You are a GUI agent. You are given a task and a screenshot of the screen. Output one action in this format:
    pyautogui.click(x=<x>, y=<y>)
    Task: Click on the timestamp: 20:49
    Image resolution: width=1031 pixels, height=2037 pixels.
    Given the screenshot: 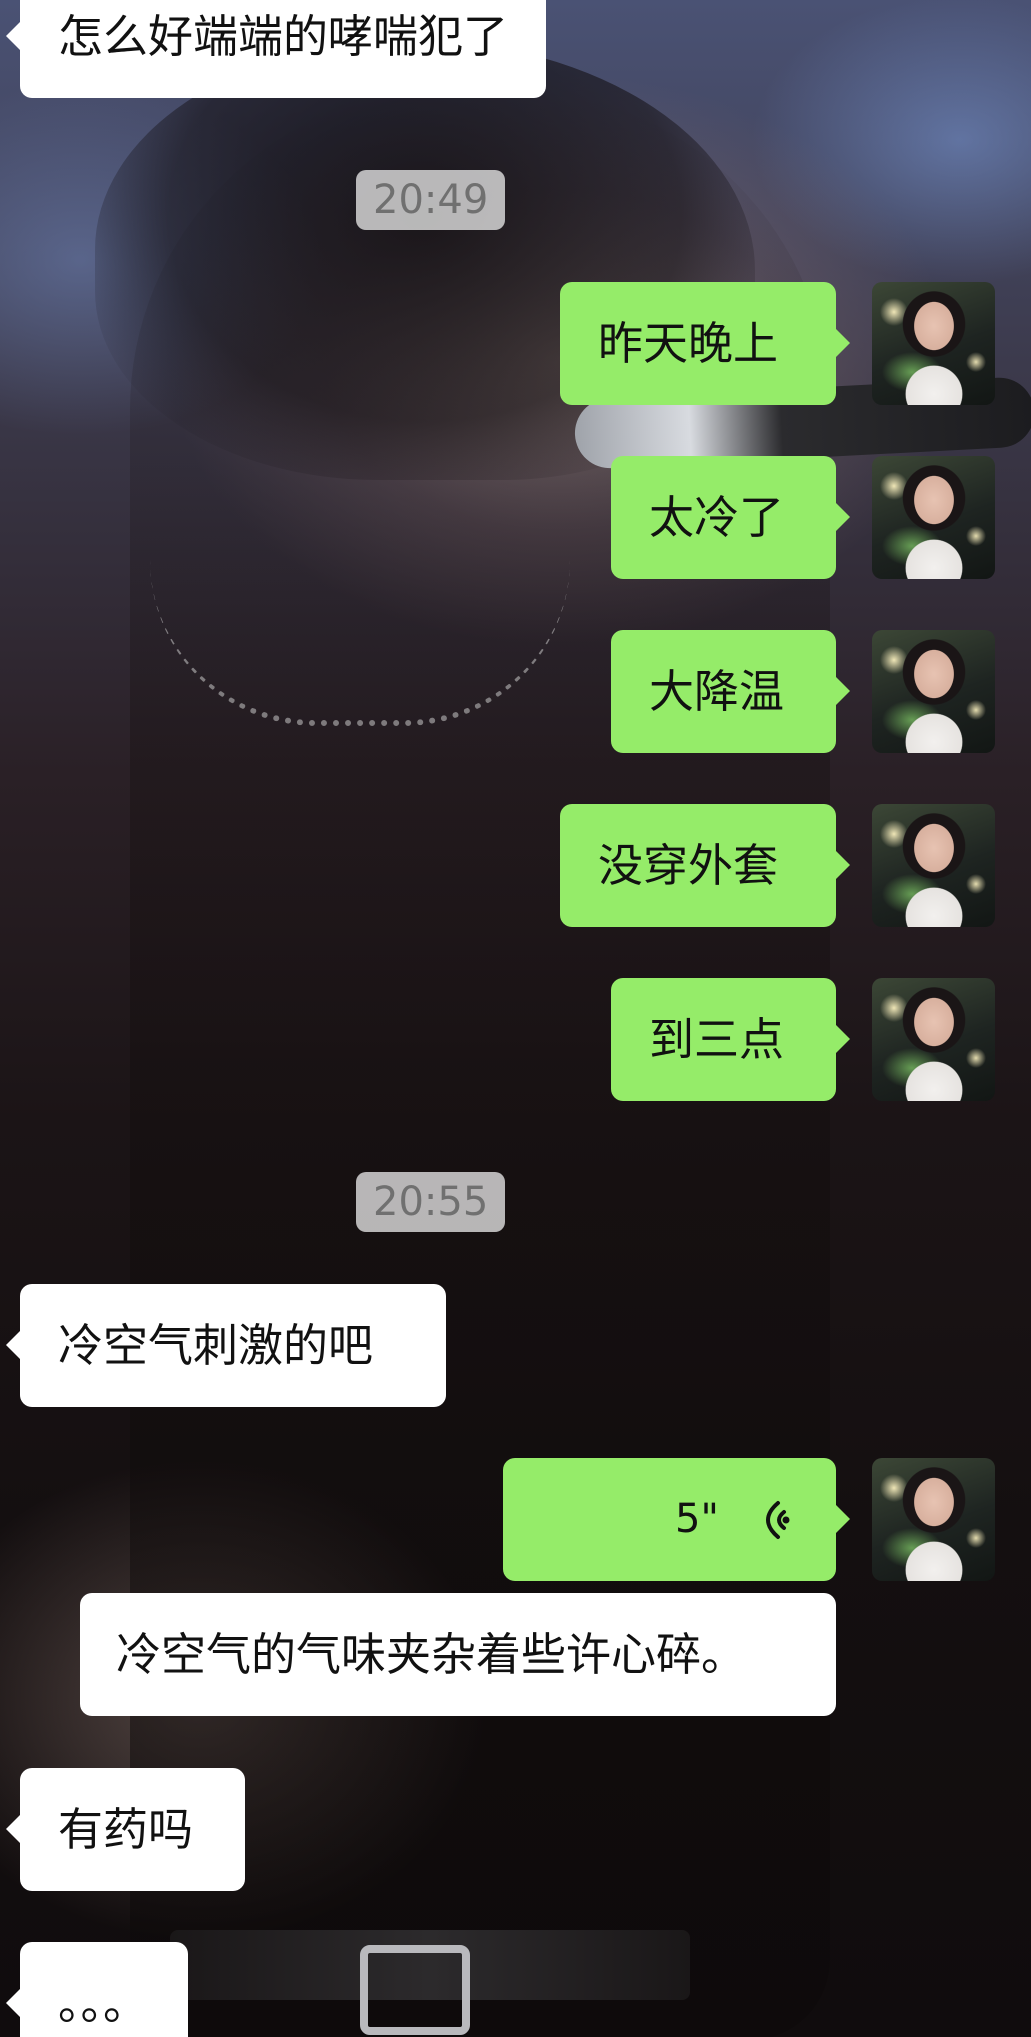 What is the action you would take?
    pyautogui.click(x=431, y=200)
    